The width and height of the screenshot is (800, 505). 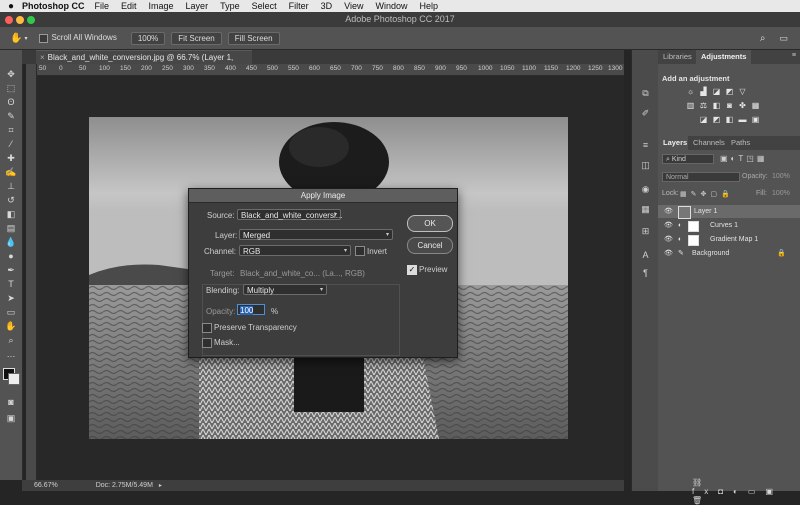 What do you see at coordinates (645, 190) in the screenshot?
I see `color-panel-icon: ◉` at bounding box center [645, 190].